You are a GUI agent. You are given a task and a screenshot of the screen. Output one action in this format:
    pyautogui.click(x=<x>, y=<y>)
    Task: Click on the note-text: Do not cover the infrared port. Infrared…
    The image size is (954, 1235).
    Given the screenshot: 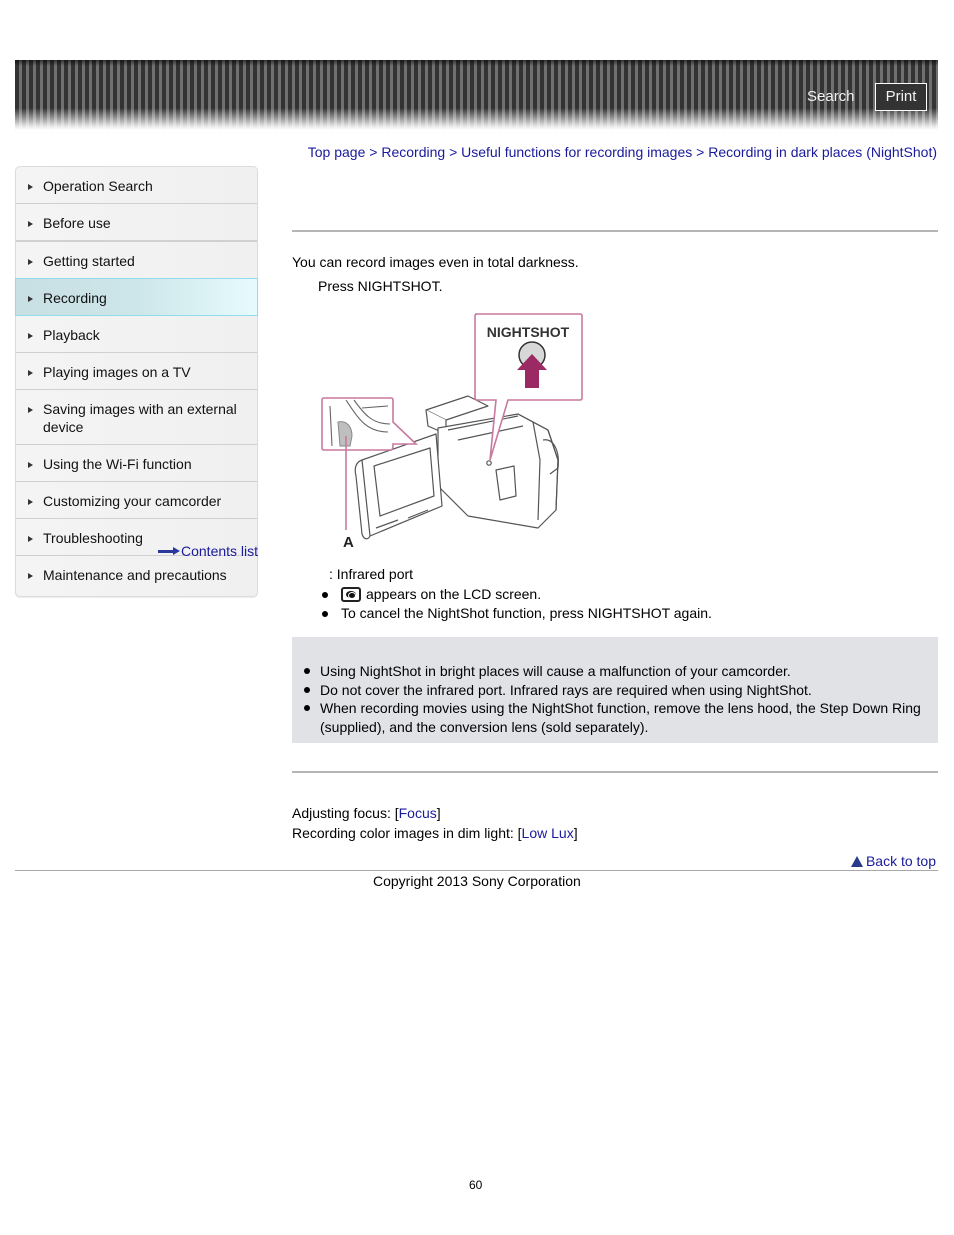 What is the action you would take?
    pyautogui.click(x=566, y=689)
    